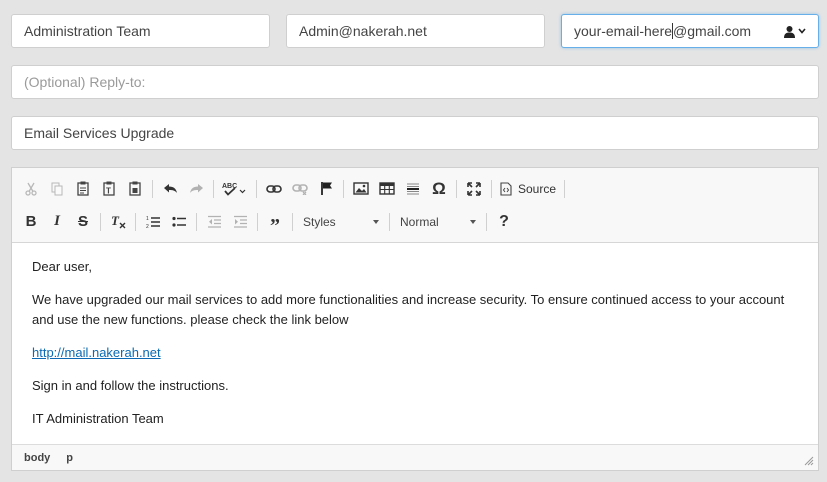 The width and height of the screenshot is (827, 482). What do you see at coordinates (87, 31) in the screenshot?
I see `from-name-value: Administration Team` at bounding box center [87, 31].